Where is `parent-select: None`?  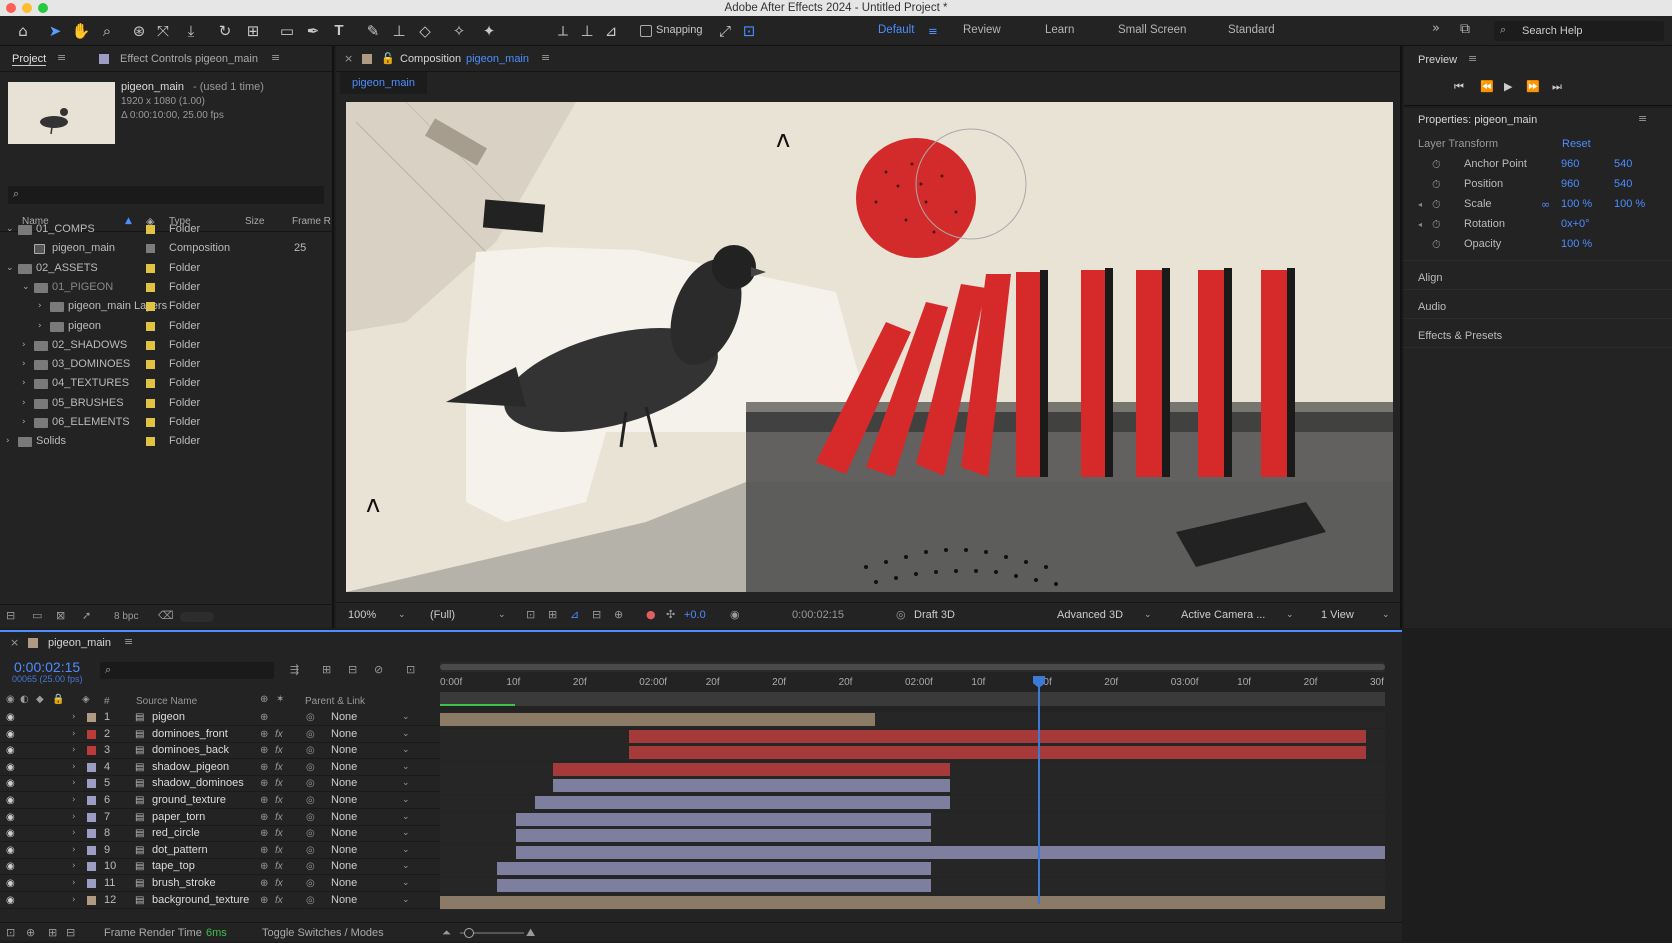 parent-select: None is located at coordinates (344, 900).